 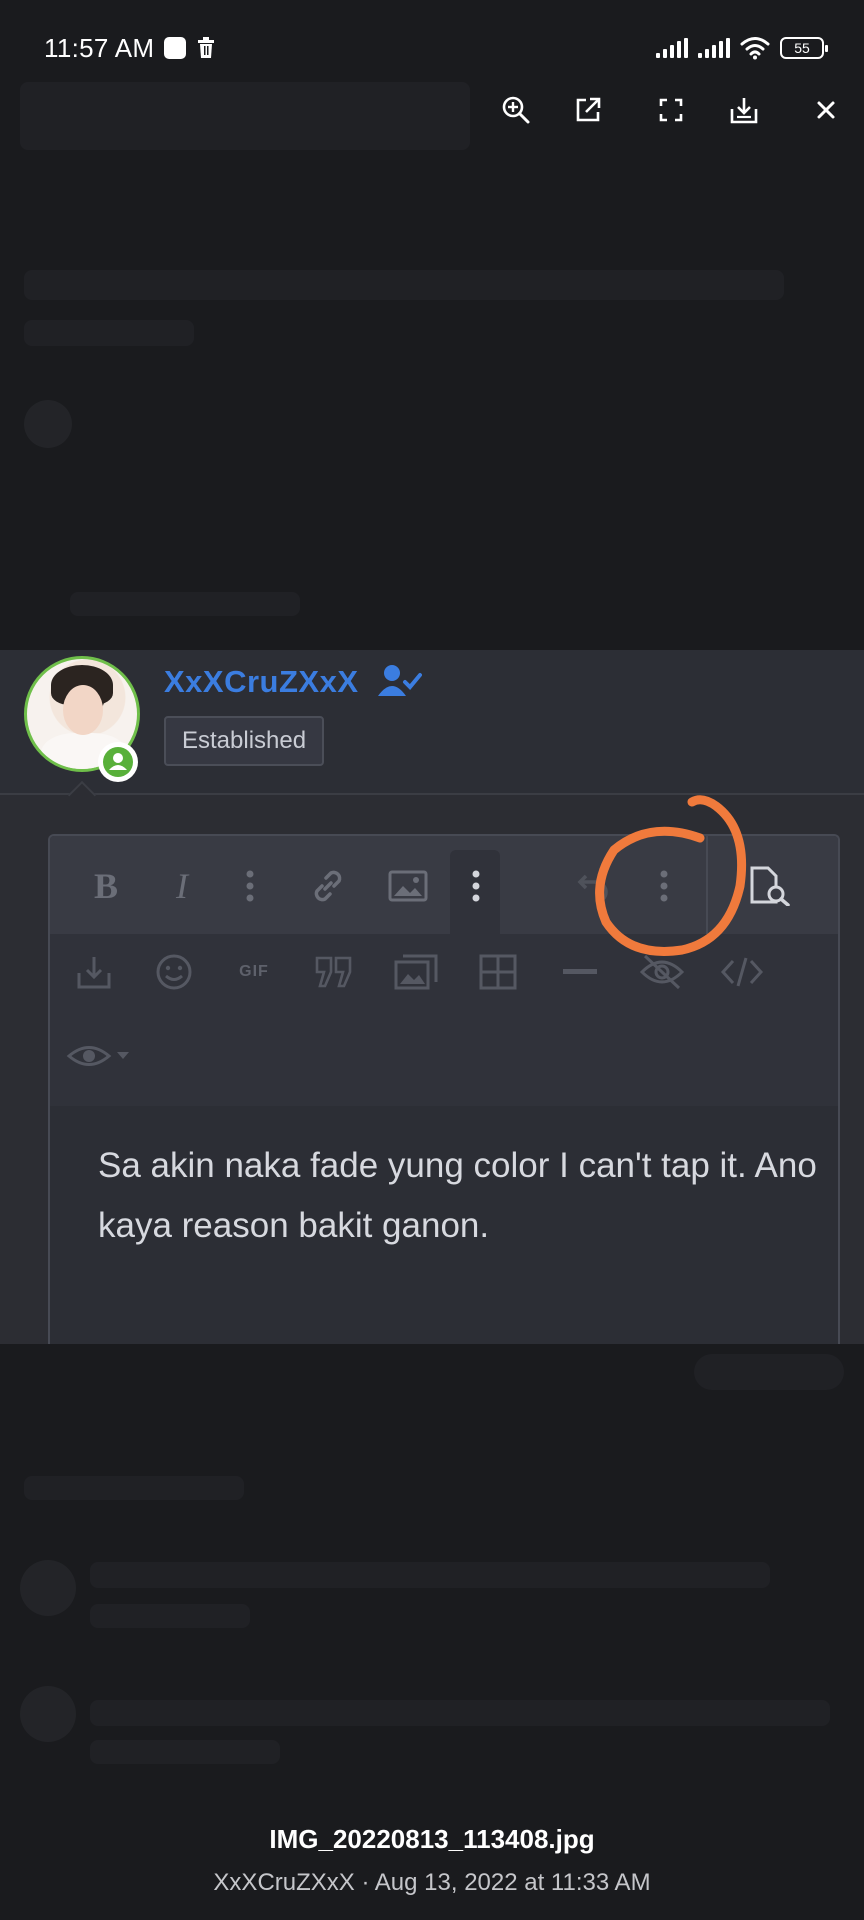 I want to click on close-button, so click(x=826, y=110).